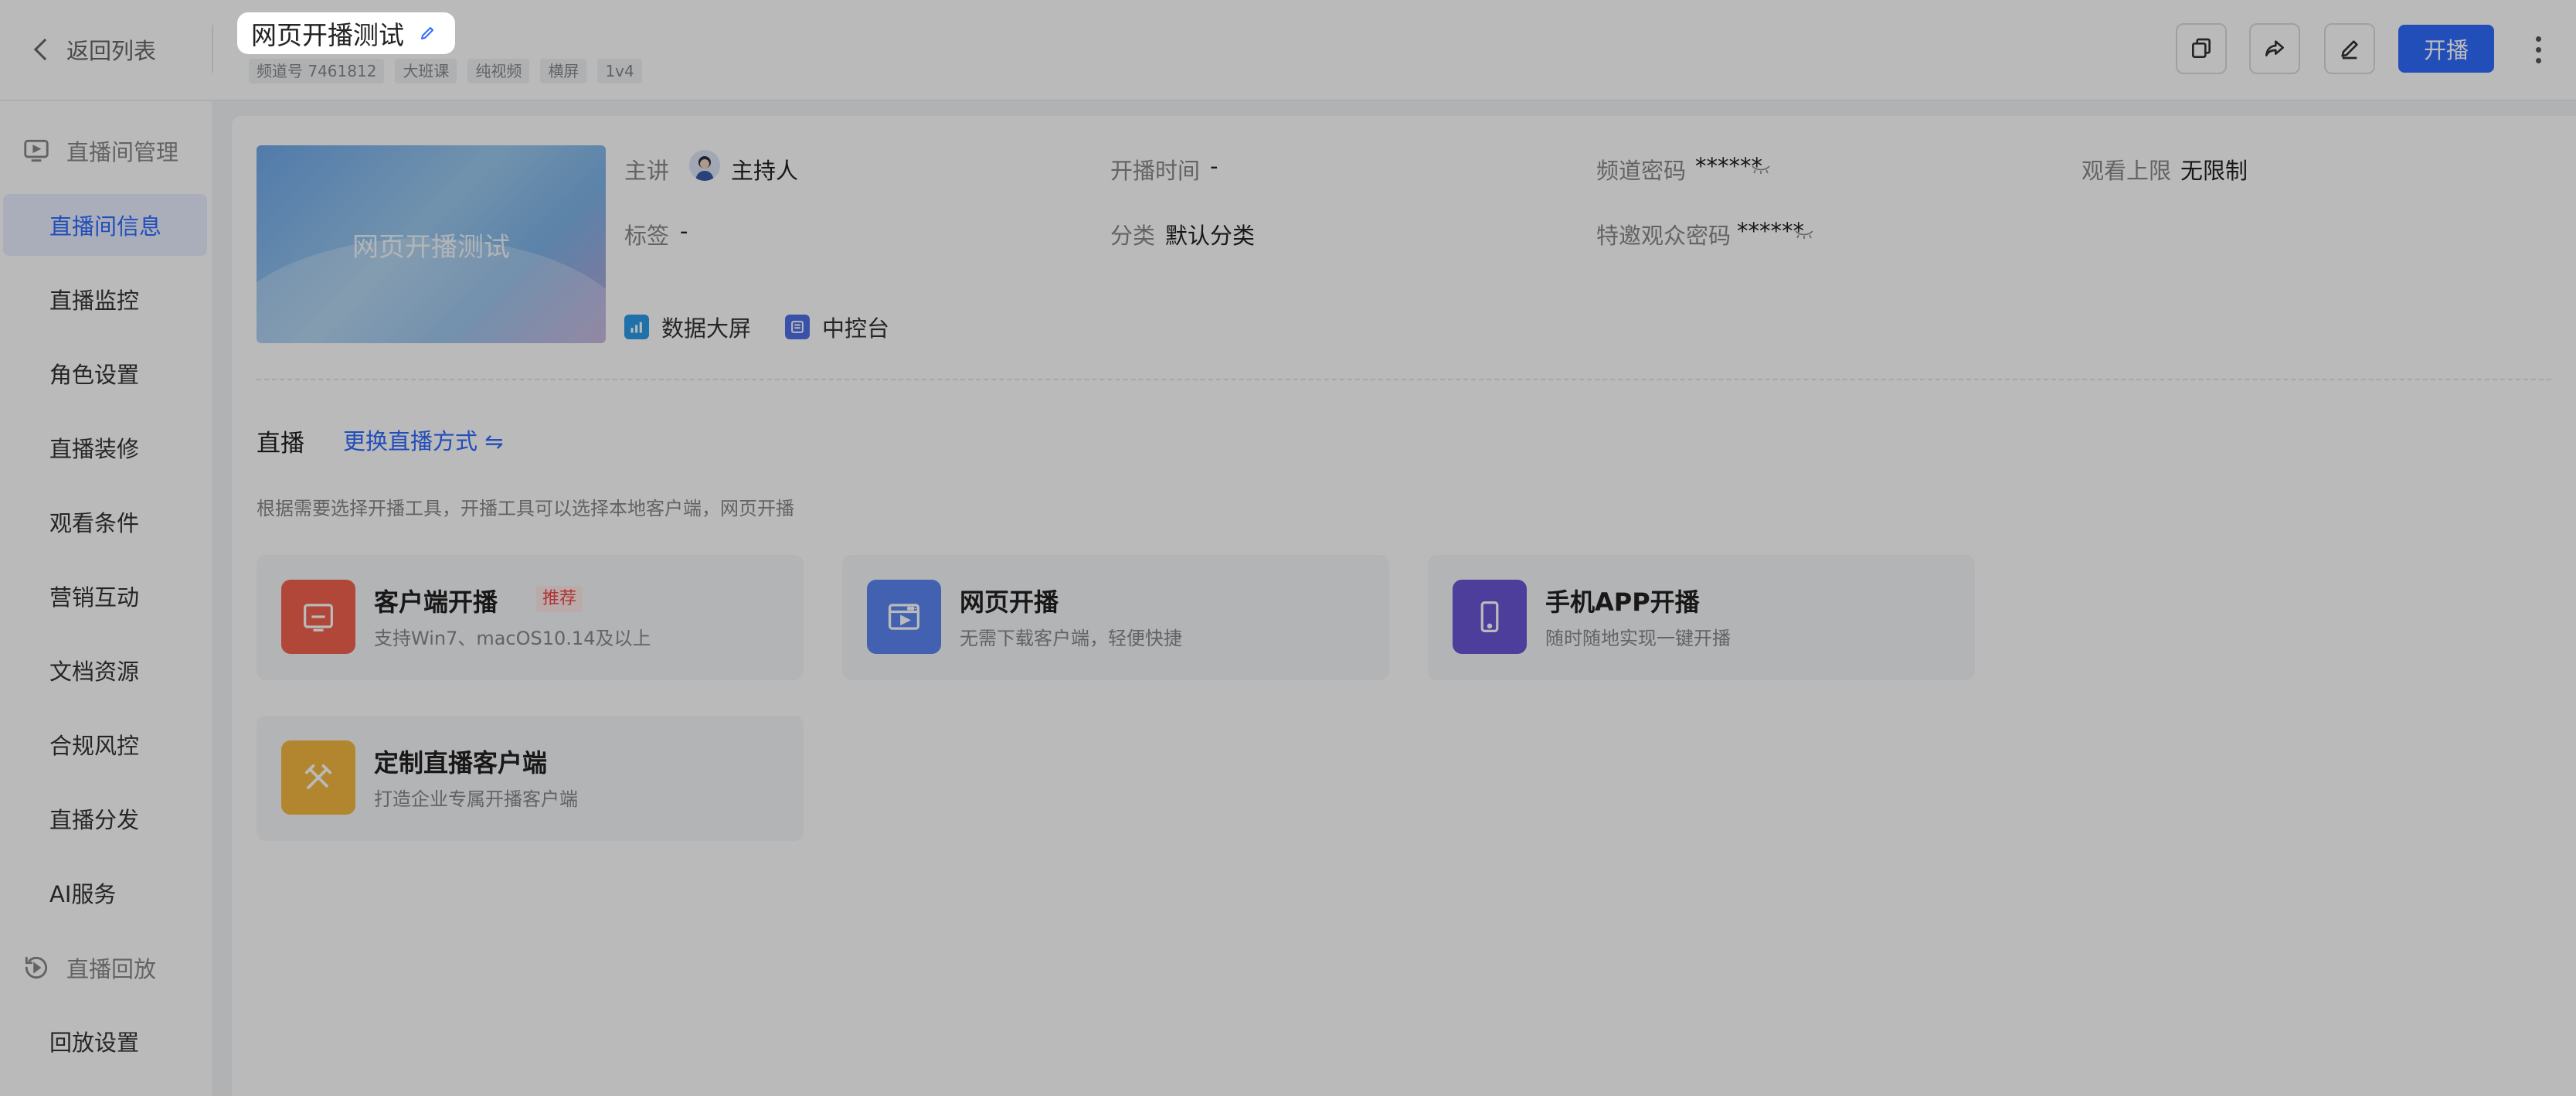 The width and height of the screenshot is (2576, 1096). What do you see at coordinates (2446, 49) in the screenshot?
I see `start-live-button: 开播` at bounding box center [2446, 49].